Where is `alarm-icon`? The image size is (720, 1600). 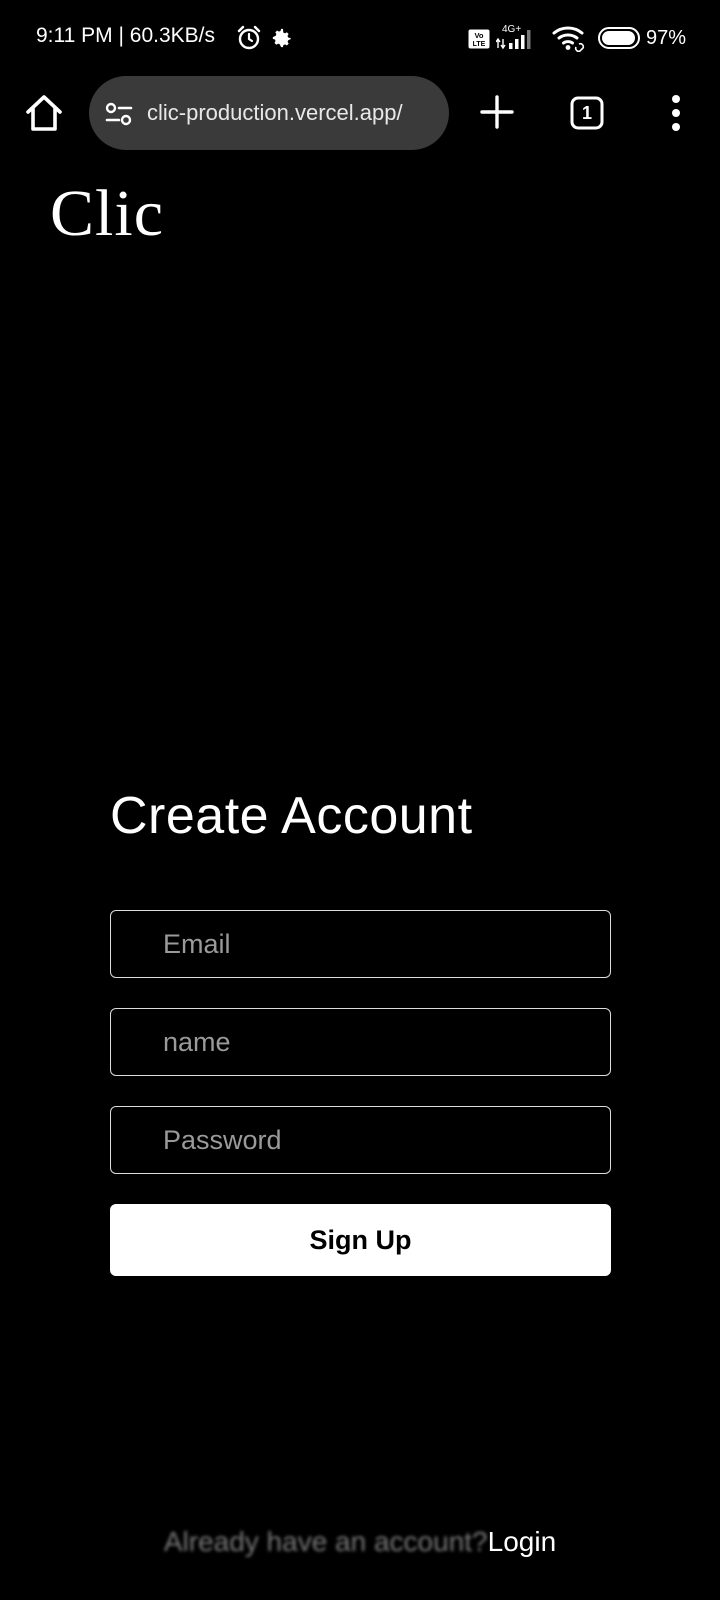
alarm-icon is located at coordinates (249, 37).